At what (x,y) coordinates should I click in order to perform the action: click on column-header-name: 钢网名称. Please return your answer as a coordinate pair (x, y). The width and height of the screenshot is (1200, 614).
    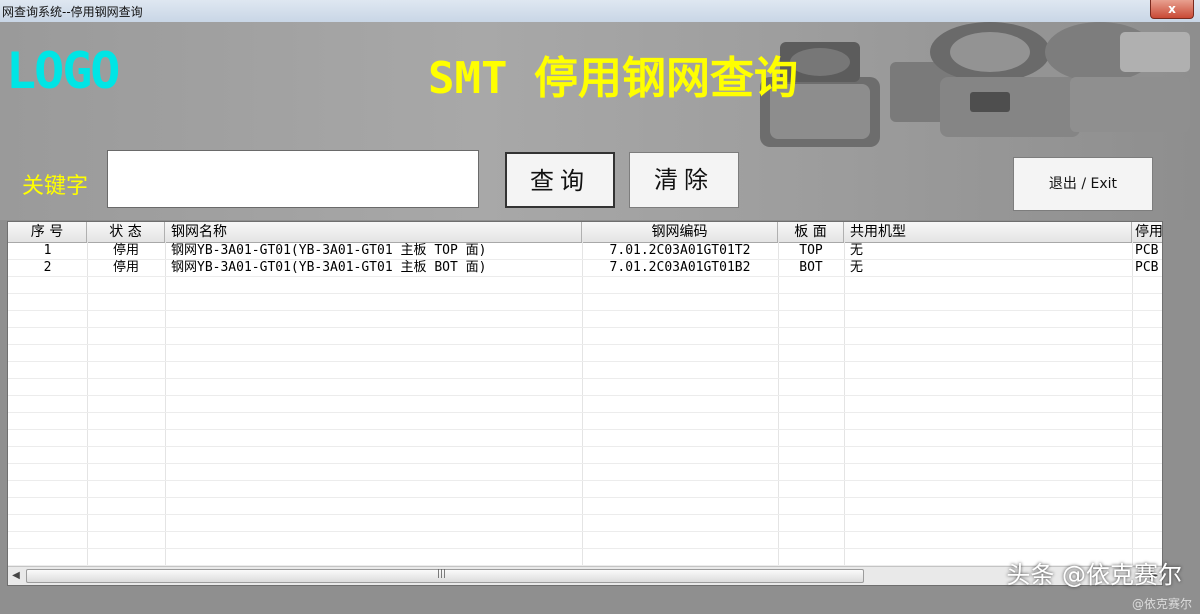
    Looking at the image, I should click on (373, 232).